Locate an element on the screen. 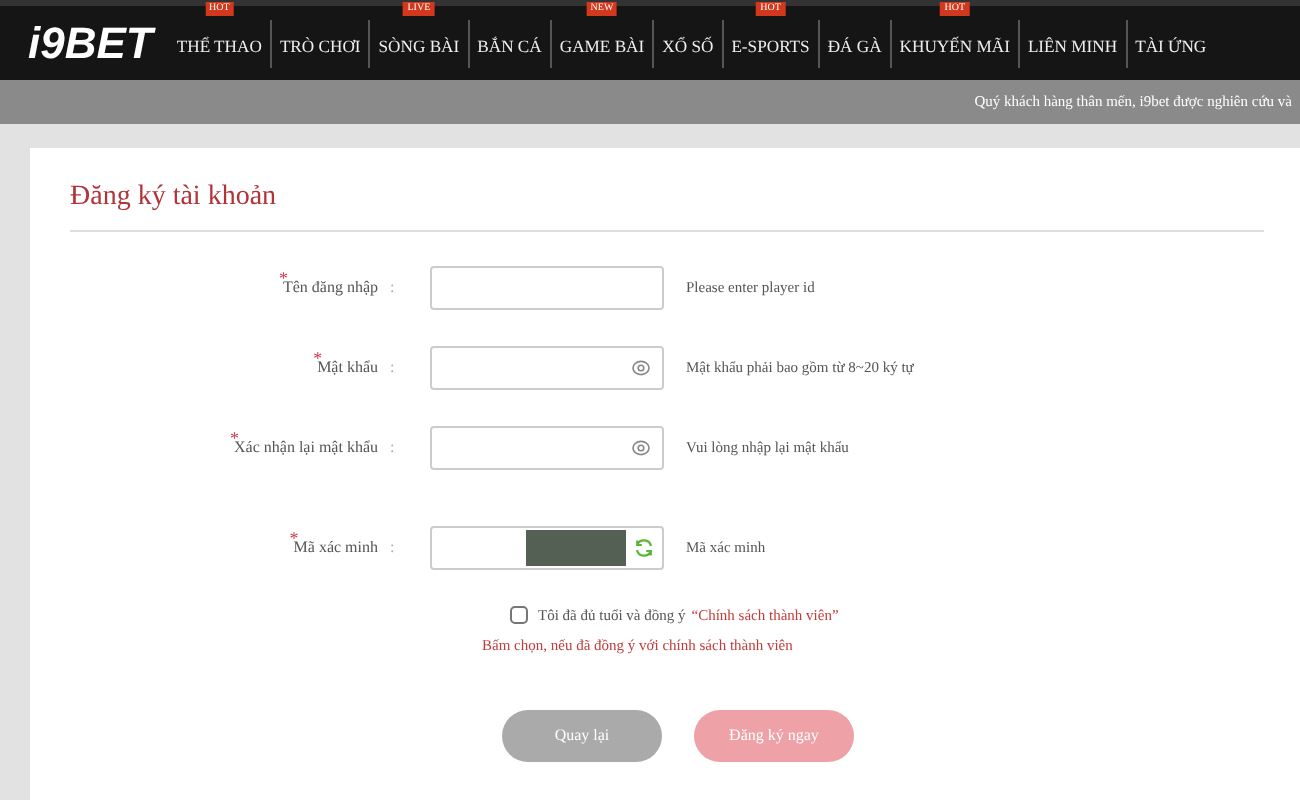 This screenshot has width=1300, height=800. refresh-icon is located at coordinates (644, 548).